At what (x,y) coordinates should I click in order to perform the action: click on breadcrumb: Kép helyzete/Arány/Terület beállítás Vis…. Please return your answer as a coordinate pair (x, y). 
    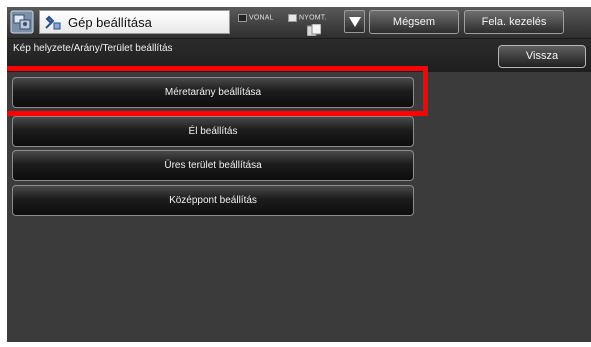
    Looking at the image, I should click on (299, 55).